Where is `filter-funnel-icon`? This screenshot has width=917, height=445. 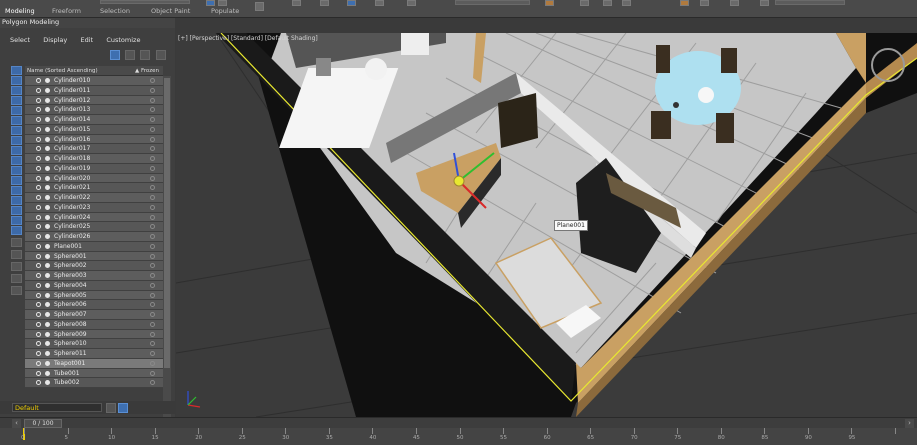 filter-funnel-icon is located at coordinates (16, 278).